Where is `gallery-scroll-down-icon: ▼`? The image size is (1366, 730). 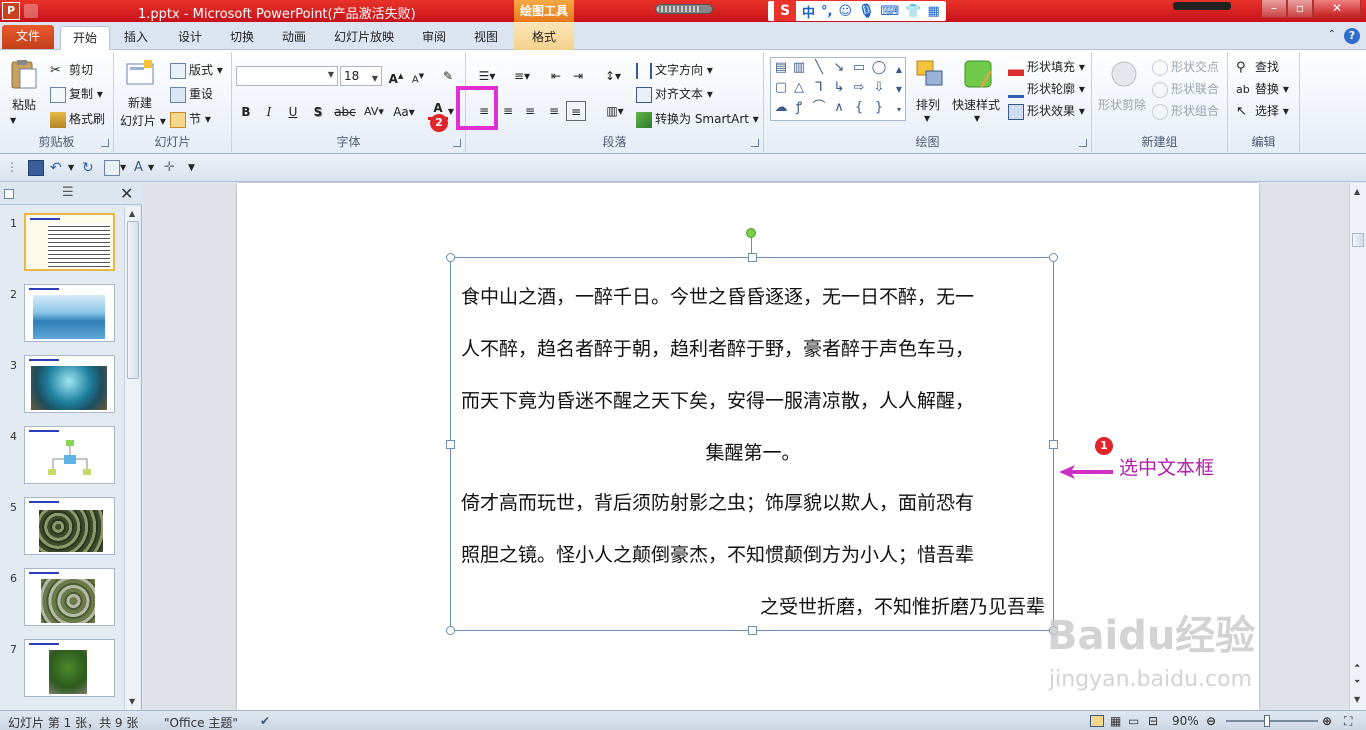 gallery-scroll-down-icon: ▼ is located at coordinates (899, 90).